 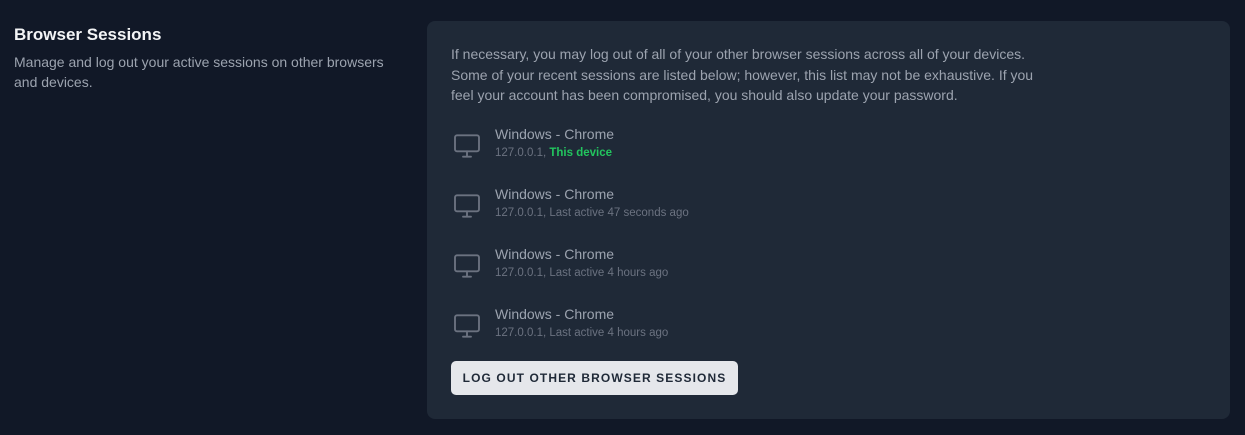 I want to click on session-meta: 127.0.0.1, Last active 47 seconds ago, so click(x=592, y=213).